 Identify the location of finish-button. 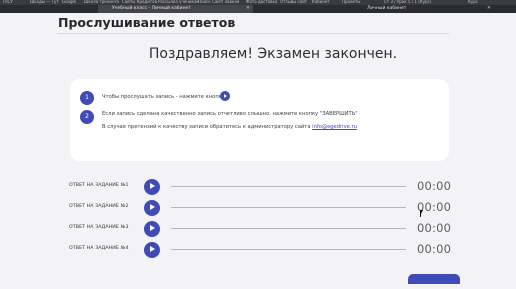
(434, 279).